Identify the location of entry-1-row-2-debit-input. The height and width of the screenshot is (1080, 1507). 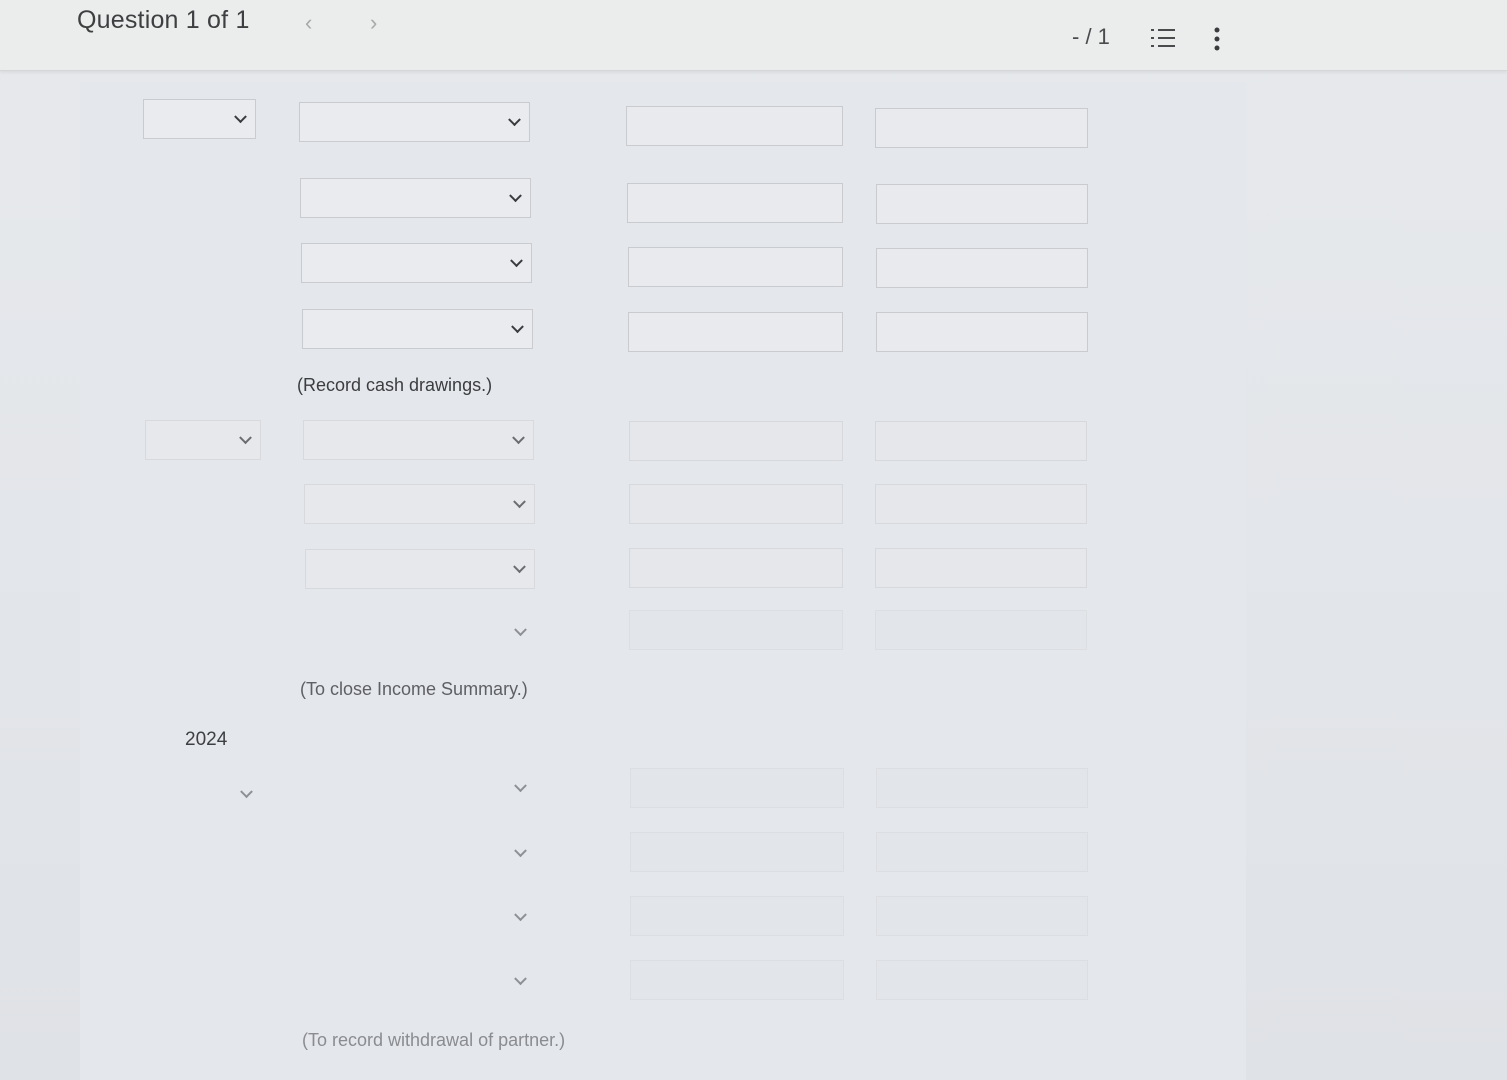
(735, 203).